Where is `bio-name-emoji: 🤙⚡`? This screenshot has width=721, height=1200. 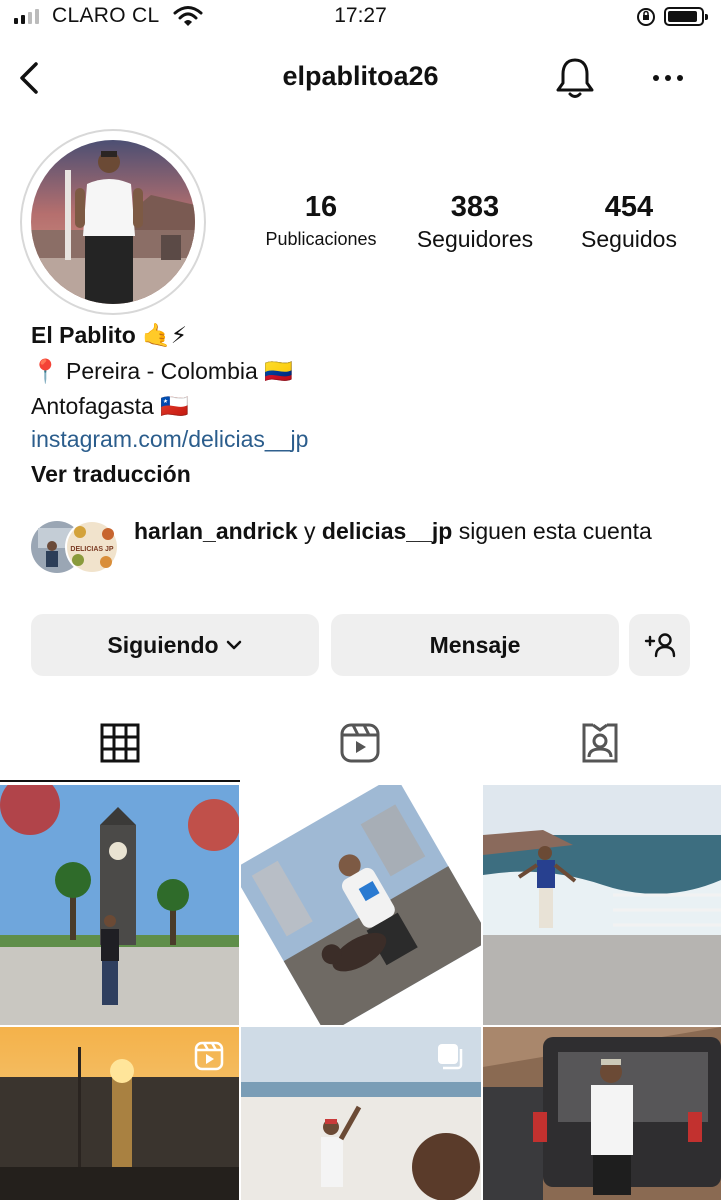 bio-name-emoji: 🤙⚡ is located at coordinates (164, 335).